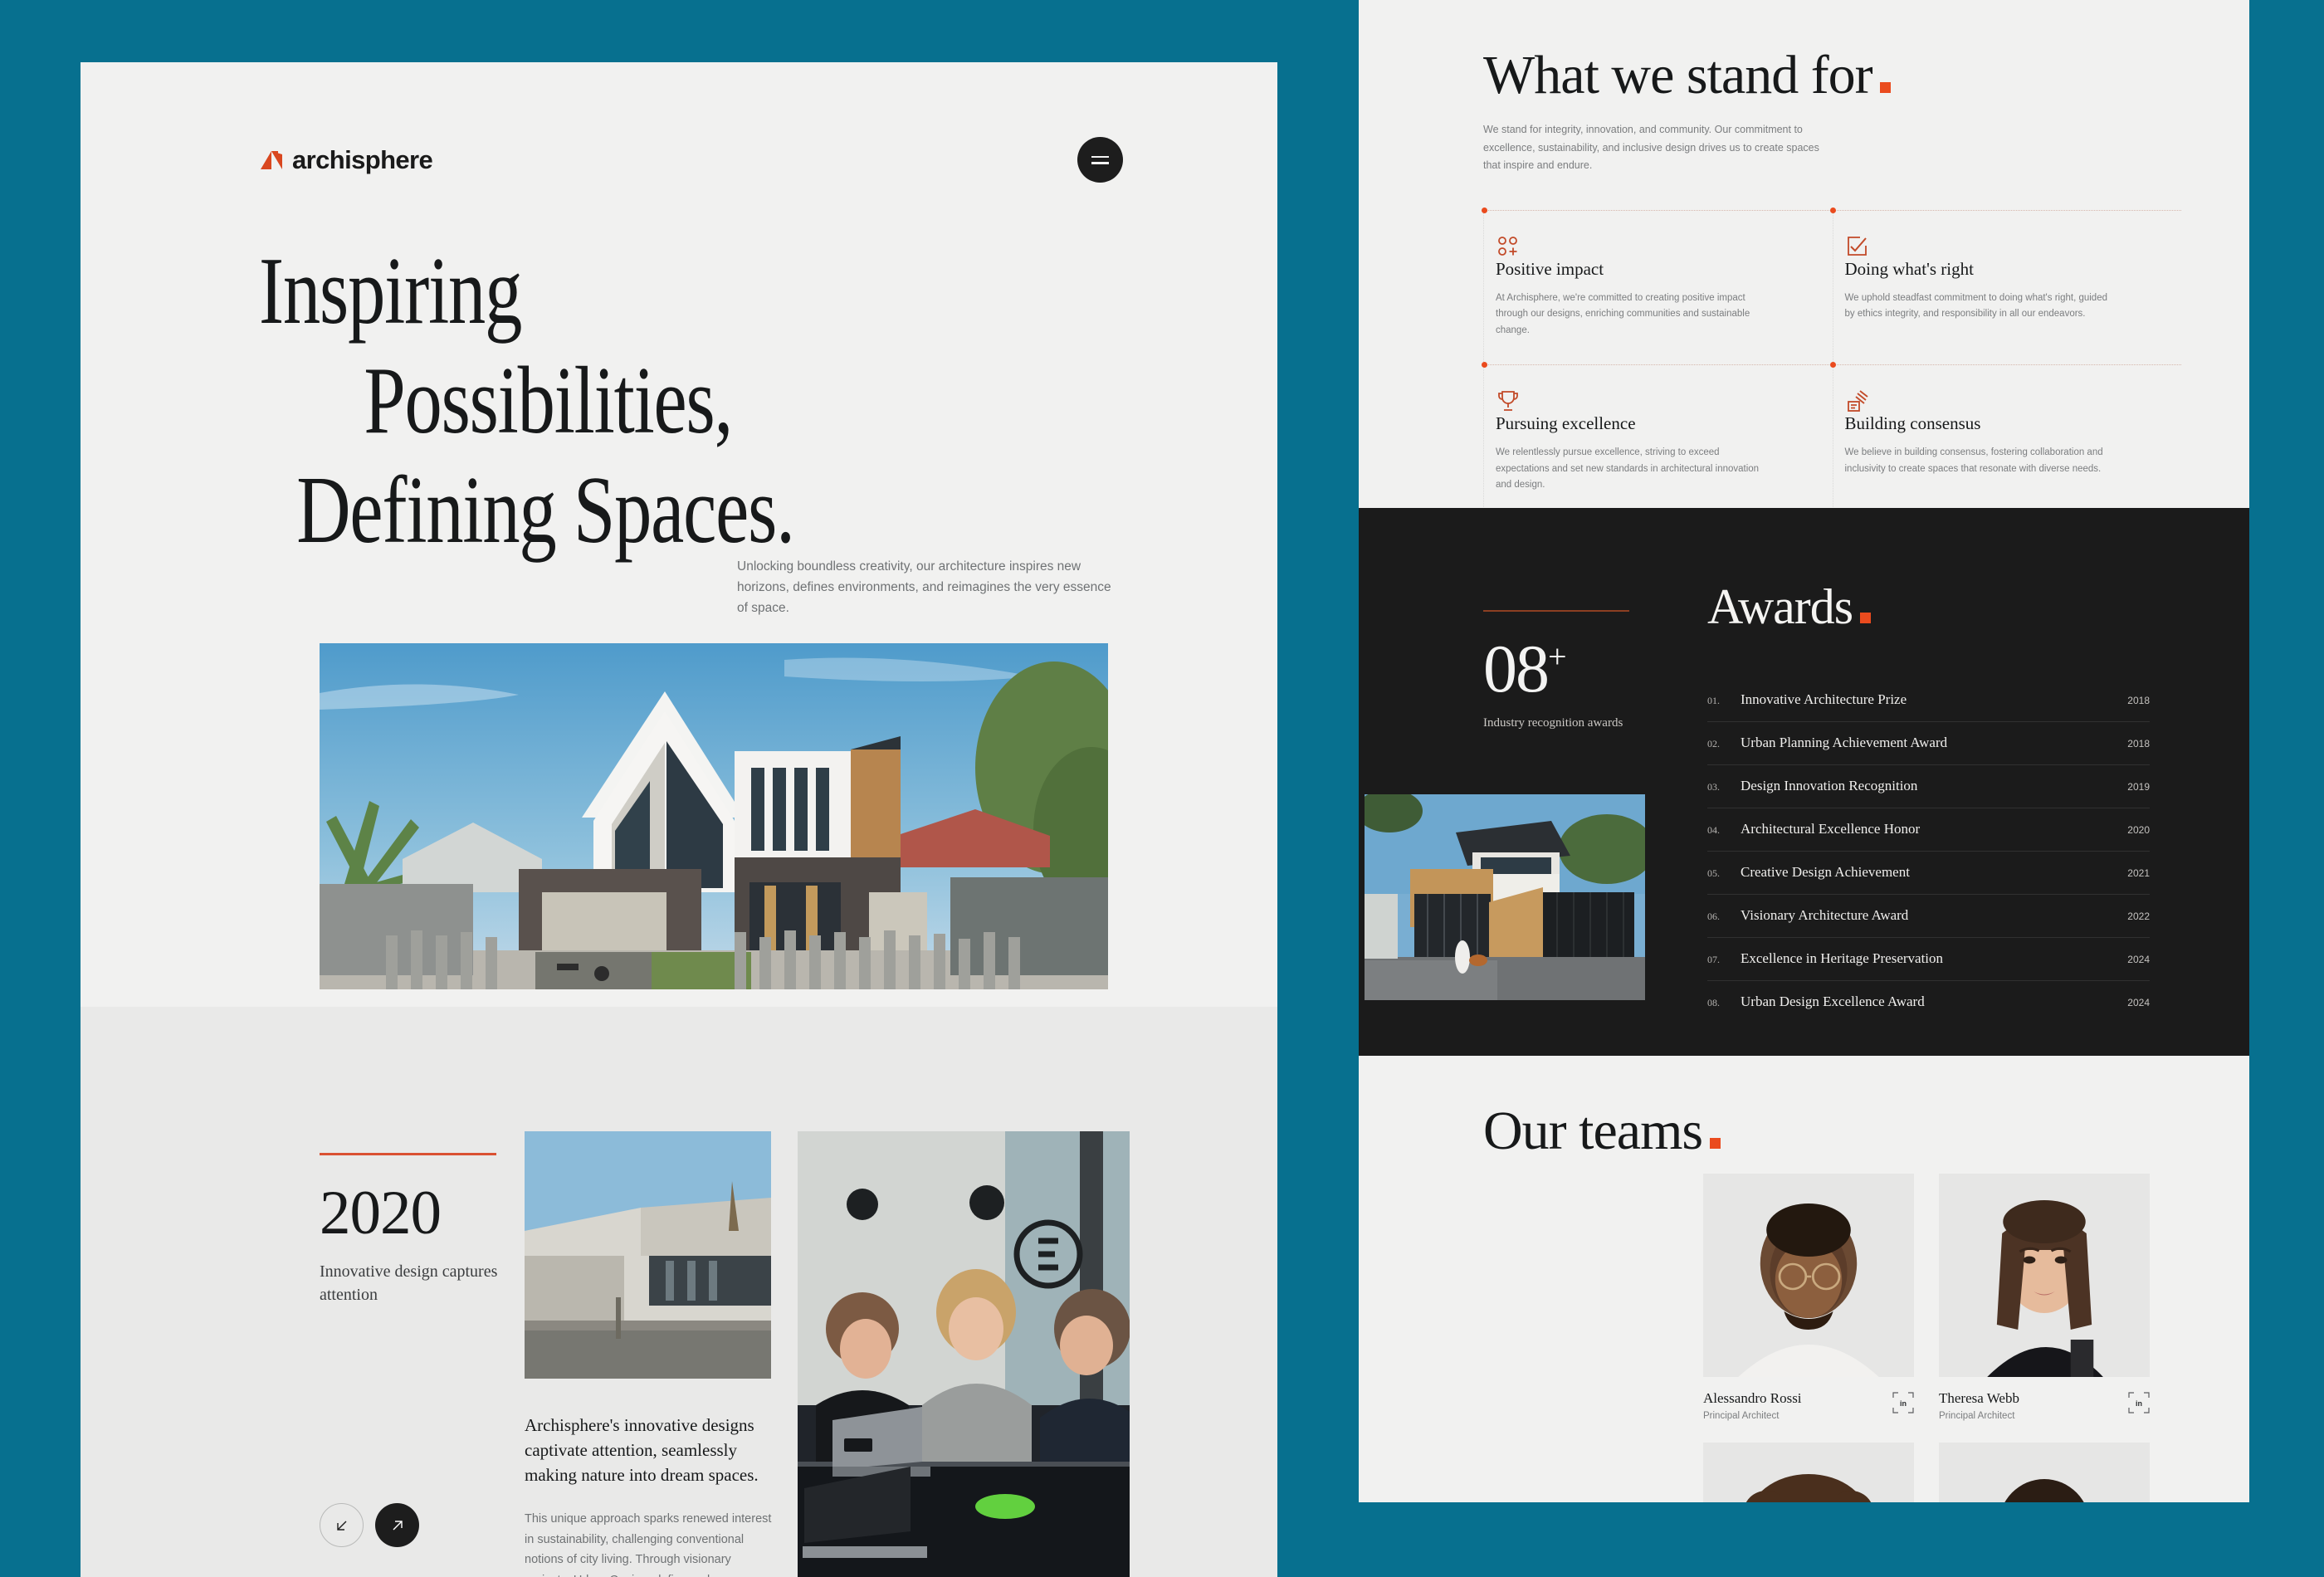 This screenshot has height=1577, width=2324. What do you see at coordinates (1678, 75) in the screenshot?
I see `values-title: What we stand for` at bounding box center [1678, 75].